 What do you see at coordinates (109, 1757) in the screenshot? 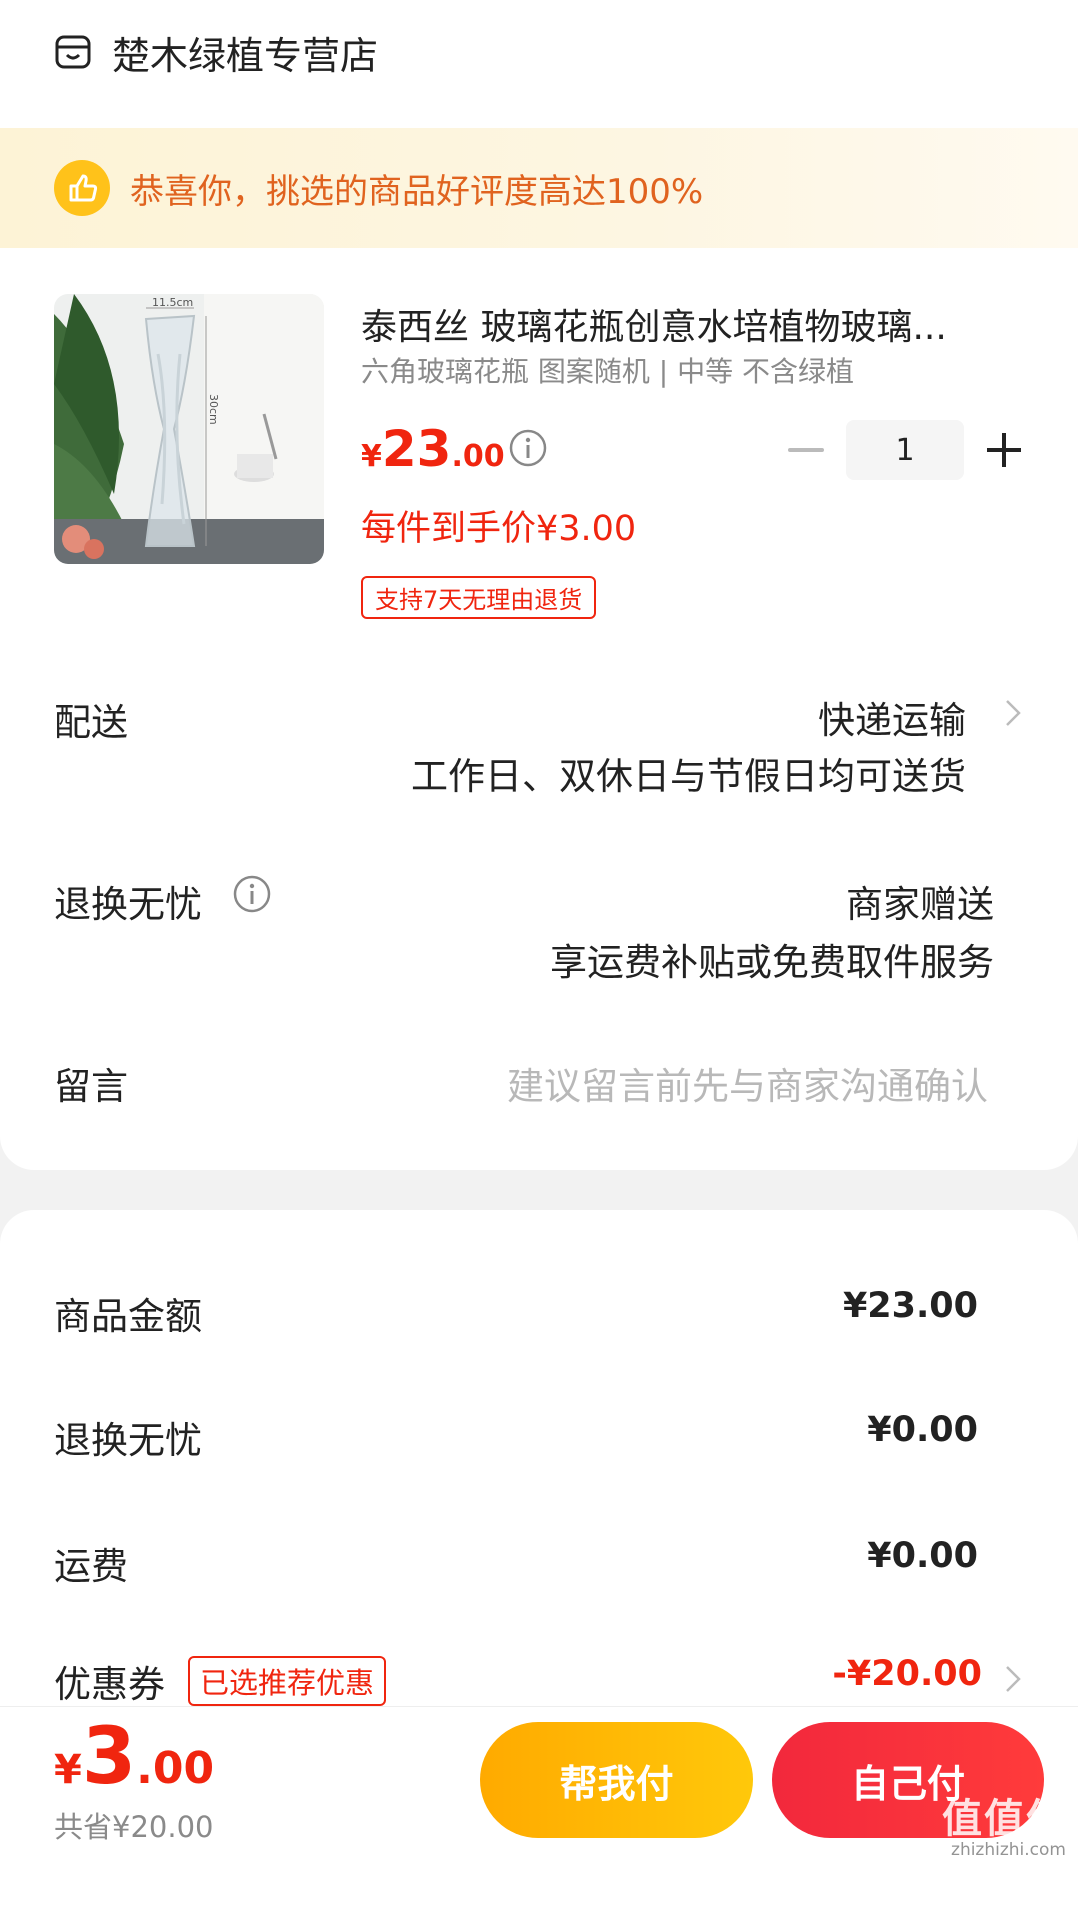
I see `total-integer: 3` at bounding box center [109, 1757].